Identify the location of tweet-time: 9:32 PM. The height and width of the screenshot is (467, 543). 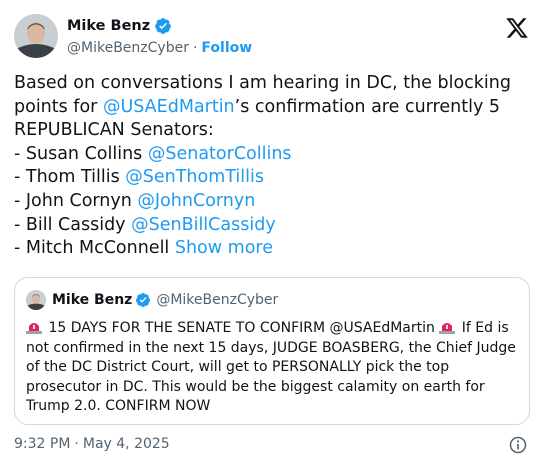
(42, 444).